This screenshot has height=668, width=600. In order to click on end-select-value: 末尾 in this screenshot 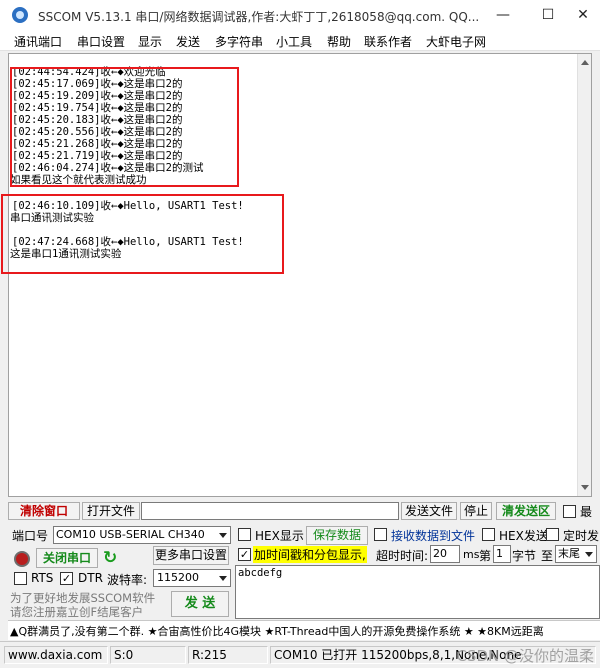, I will do `click(569, 553)`.